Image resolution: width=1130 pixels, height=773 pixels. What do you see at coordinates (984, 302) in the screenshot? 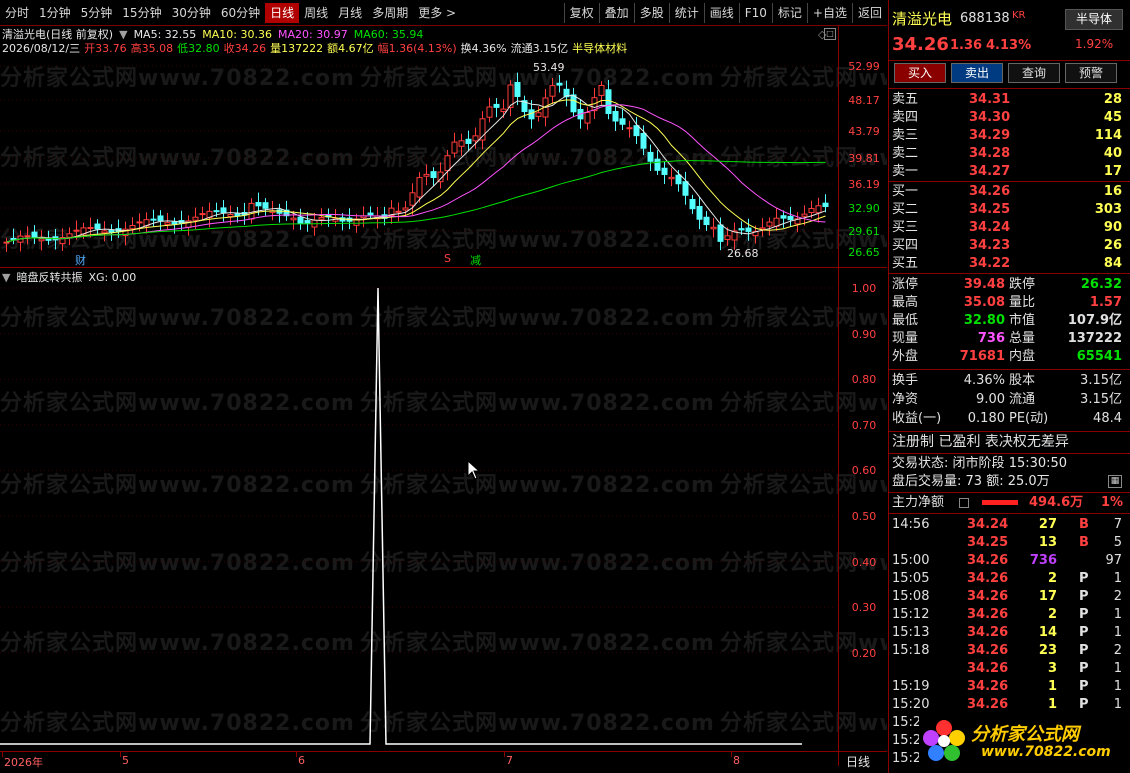
I see `stat-value: 35.08` at bounding box center [984, 302].